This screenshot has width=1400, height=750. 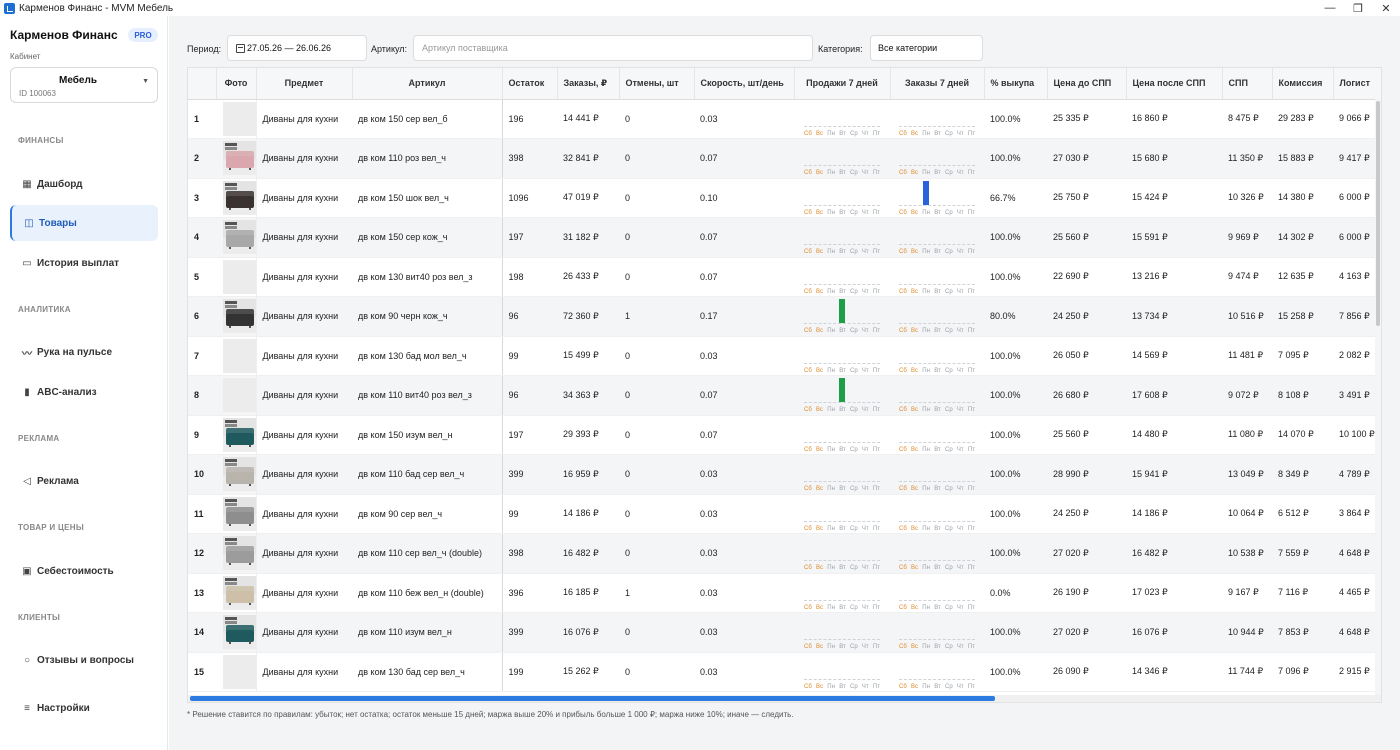 What do you see at coordinates (84, 481) in the screenshot?
I see `sidebar-item-ads: ◁ Реклама` at bounding box center [84, 481].